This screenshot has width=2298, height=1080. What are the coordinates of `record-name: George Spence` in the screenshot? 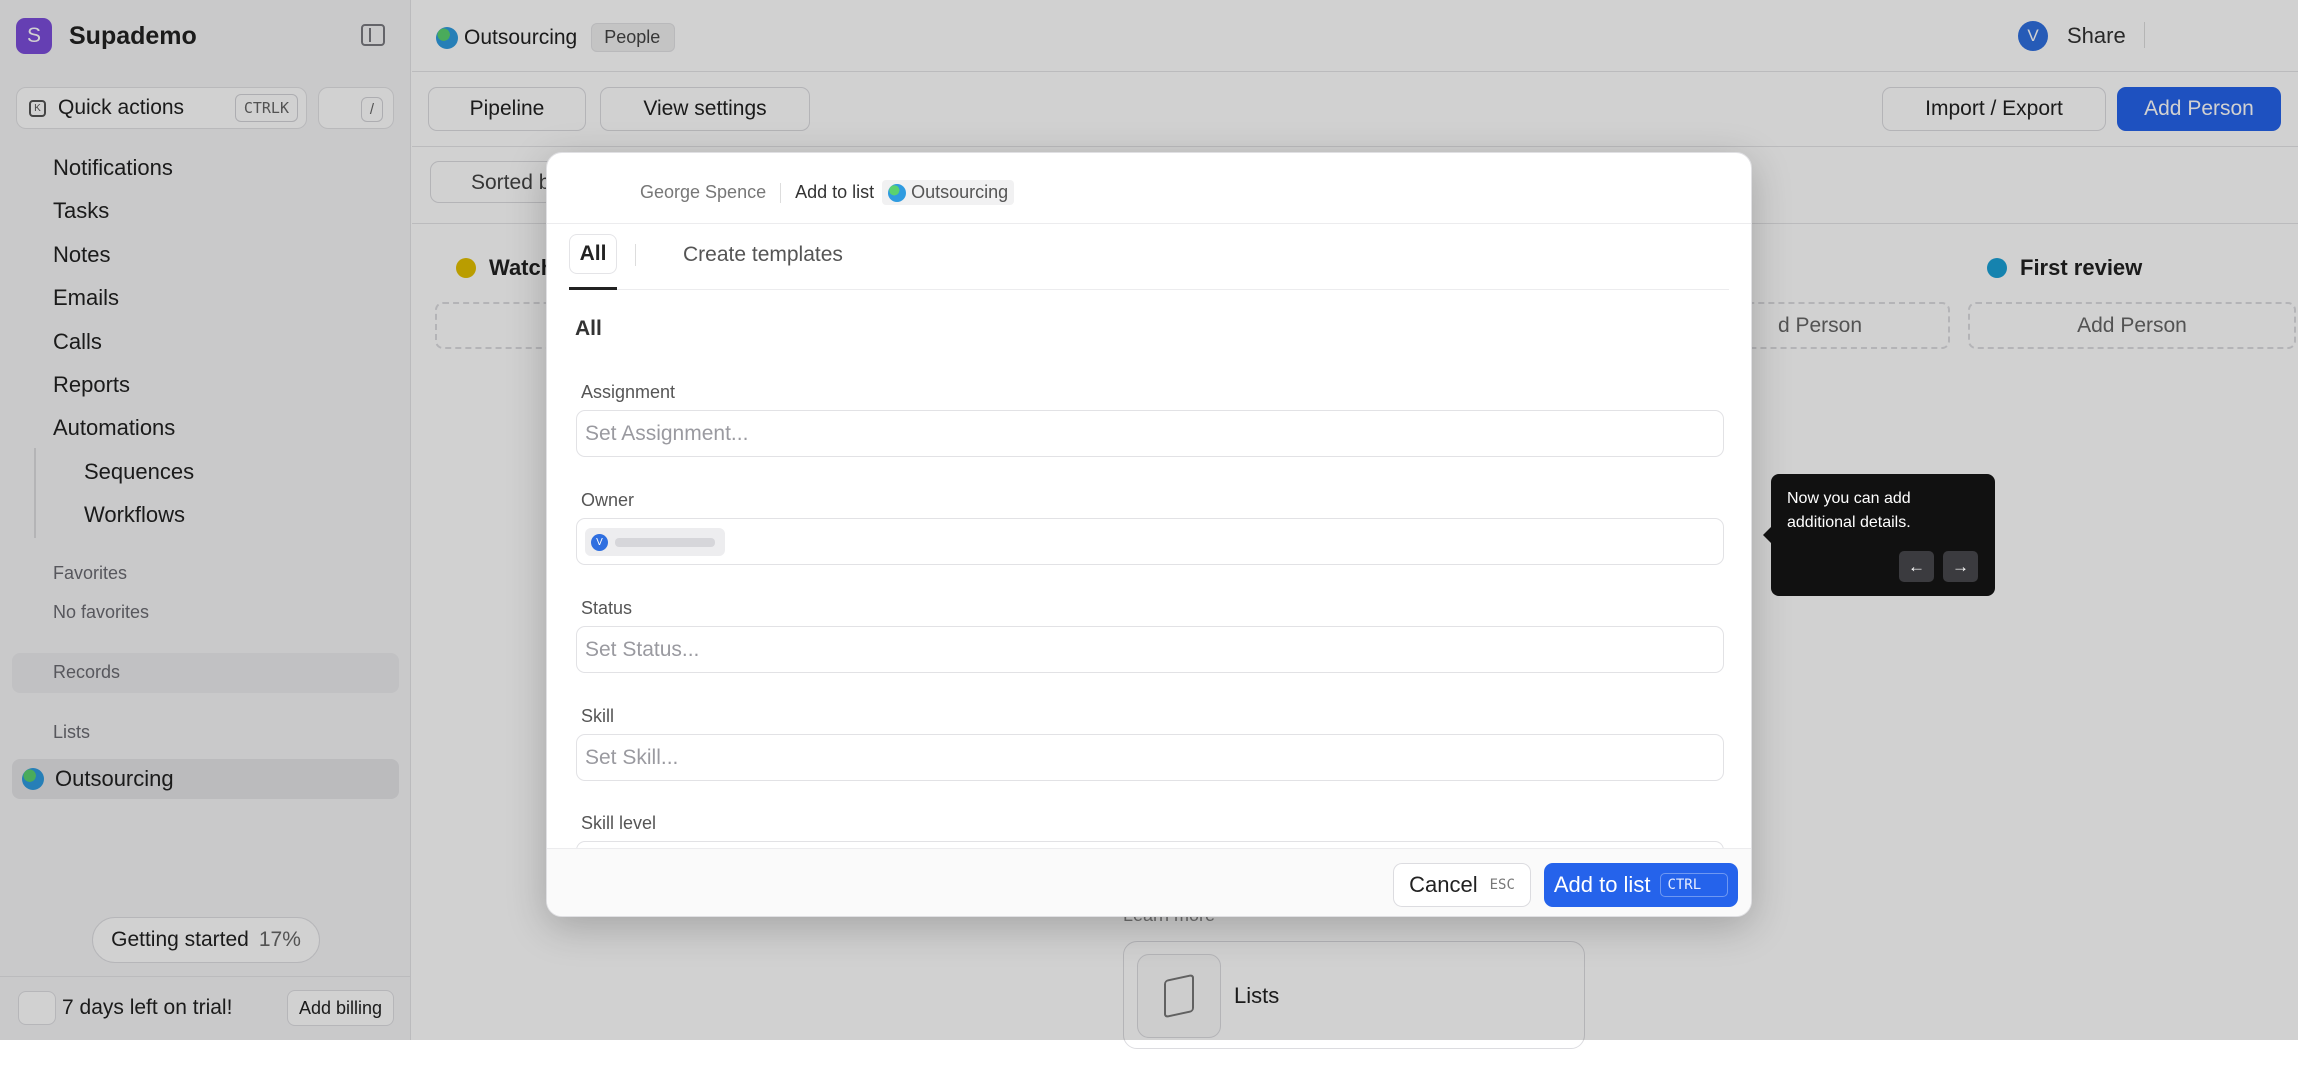 It's located at (703, 192).